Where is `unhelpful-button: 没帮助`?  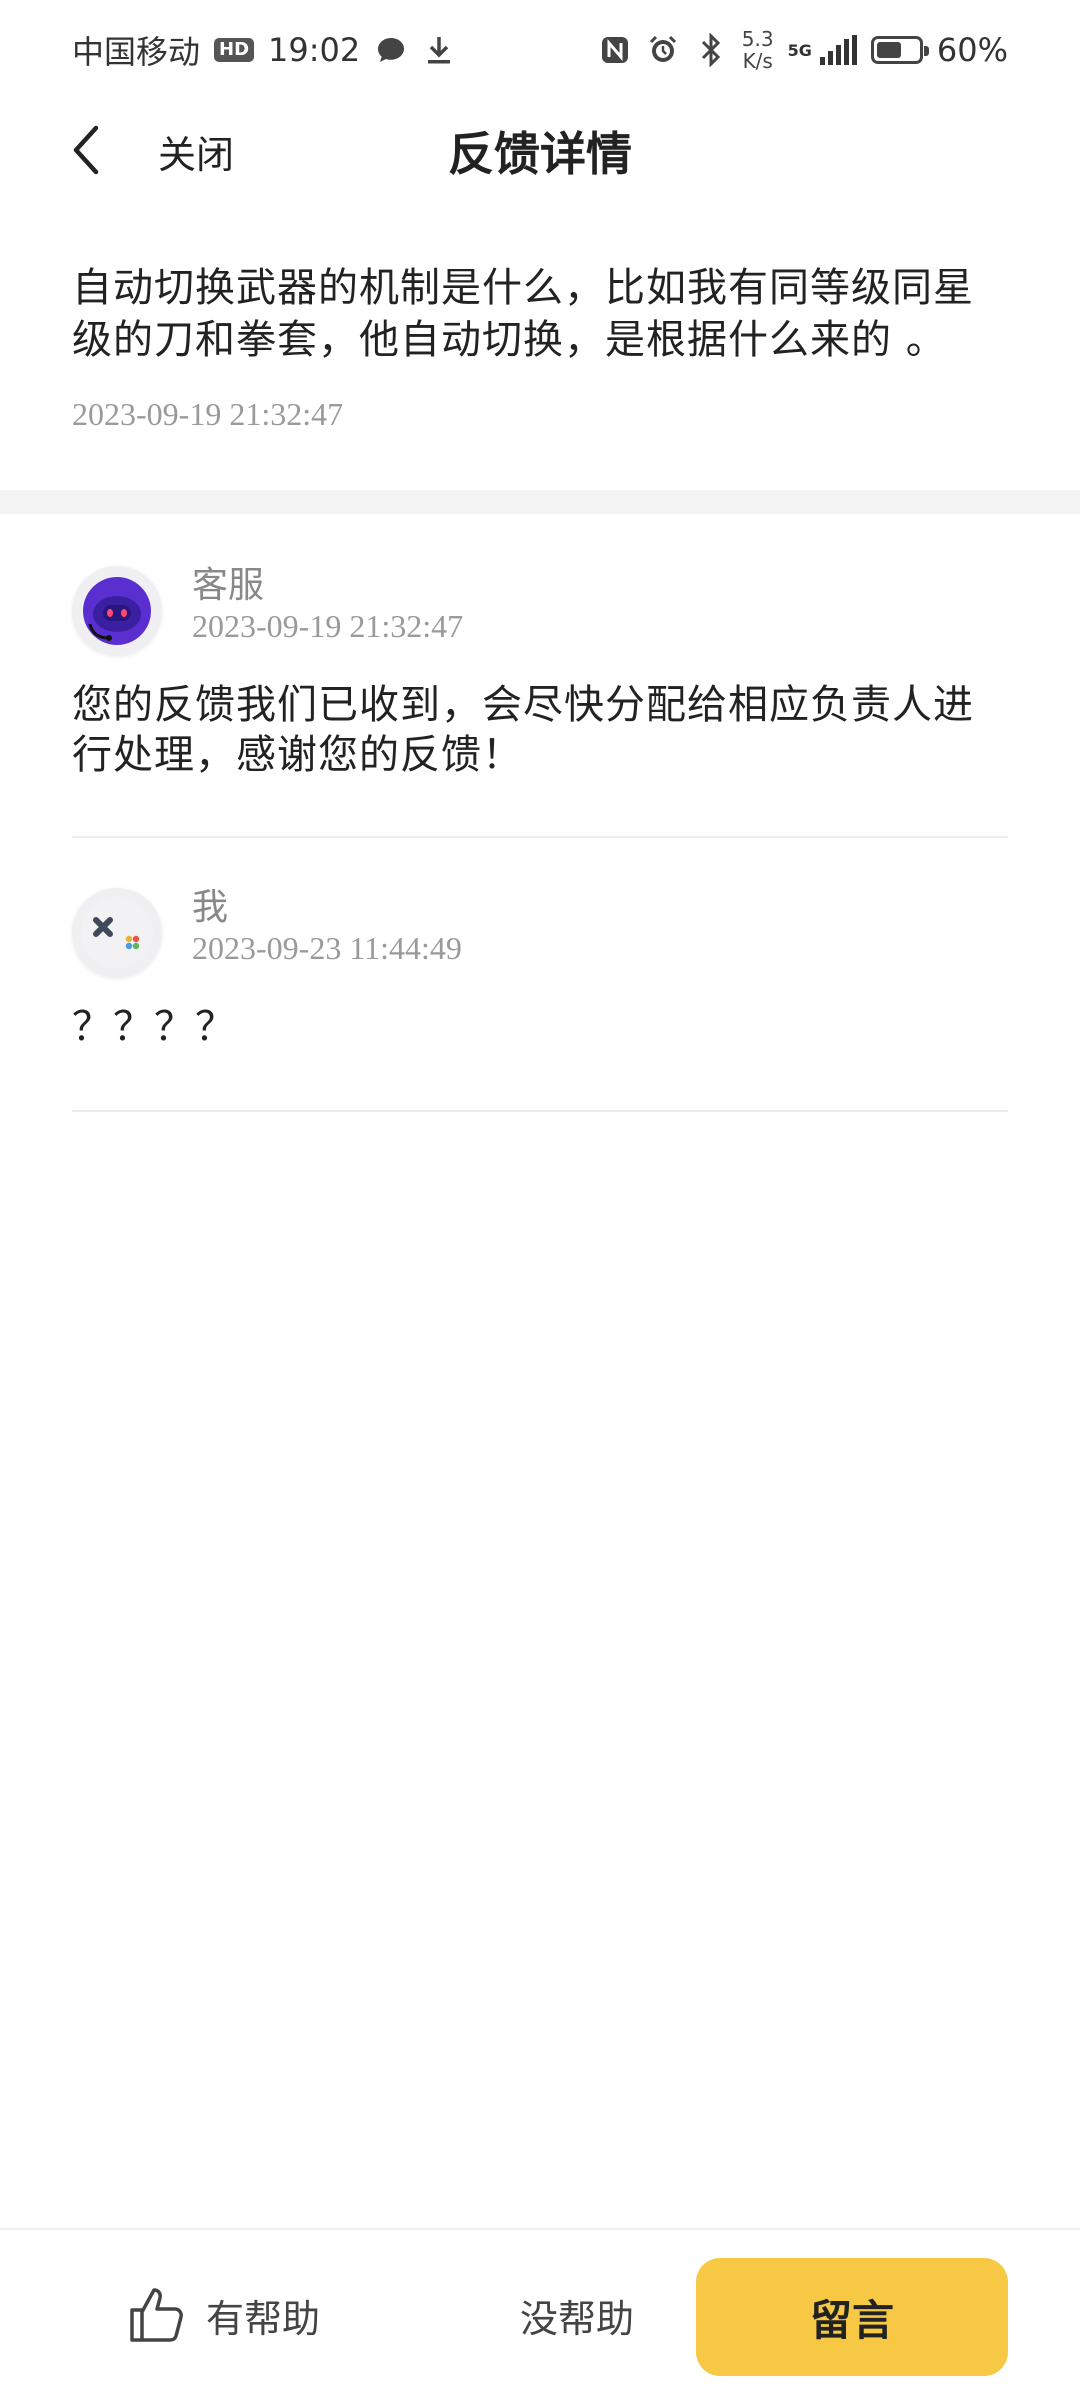
unhelpful-button: 没帮助 is located at coordinates (577, 2315).